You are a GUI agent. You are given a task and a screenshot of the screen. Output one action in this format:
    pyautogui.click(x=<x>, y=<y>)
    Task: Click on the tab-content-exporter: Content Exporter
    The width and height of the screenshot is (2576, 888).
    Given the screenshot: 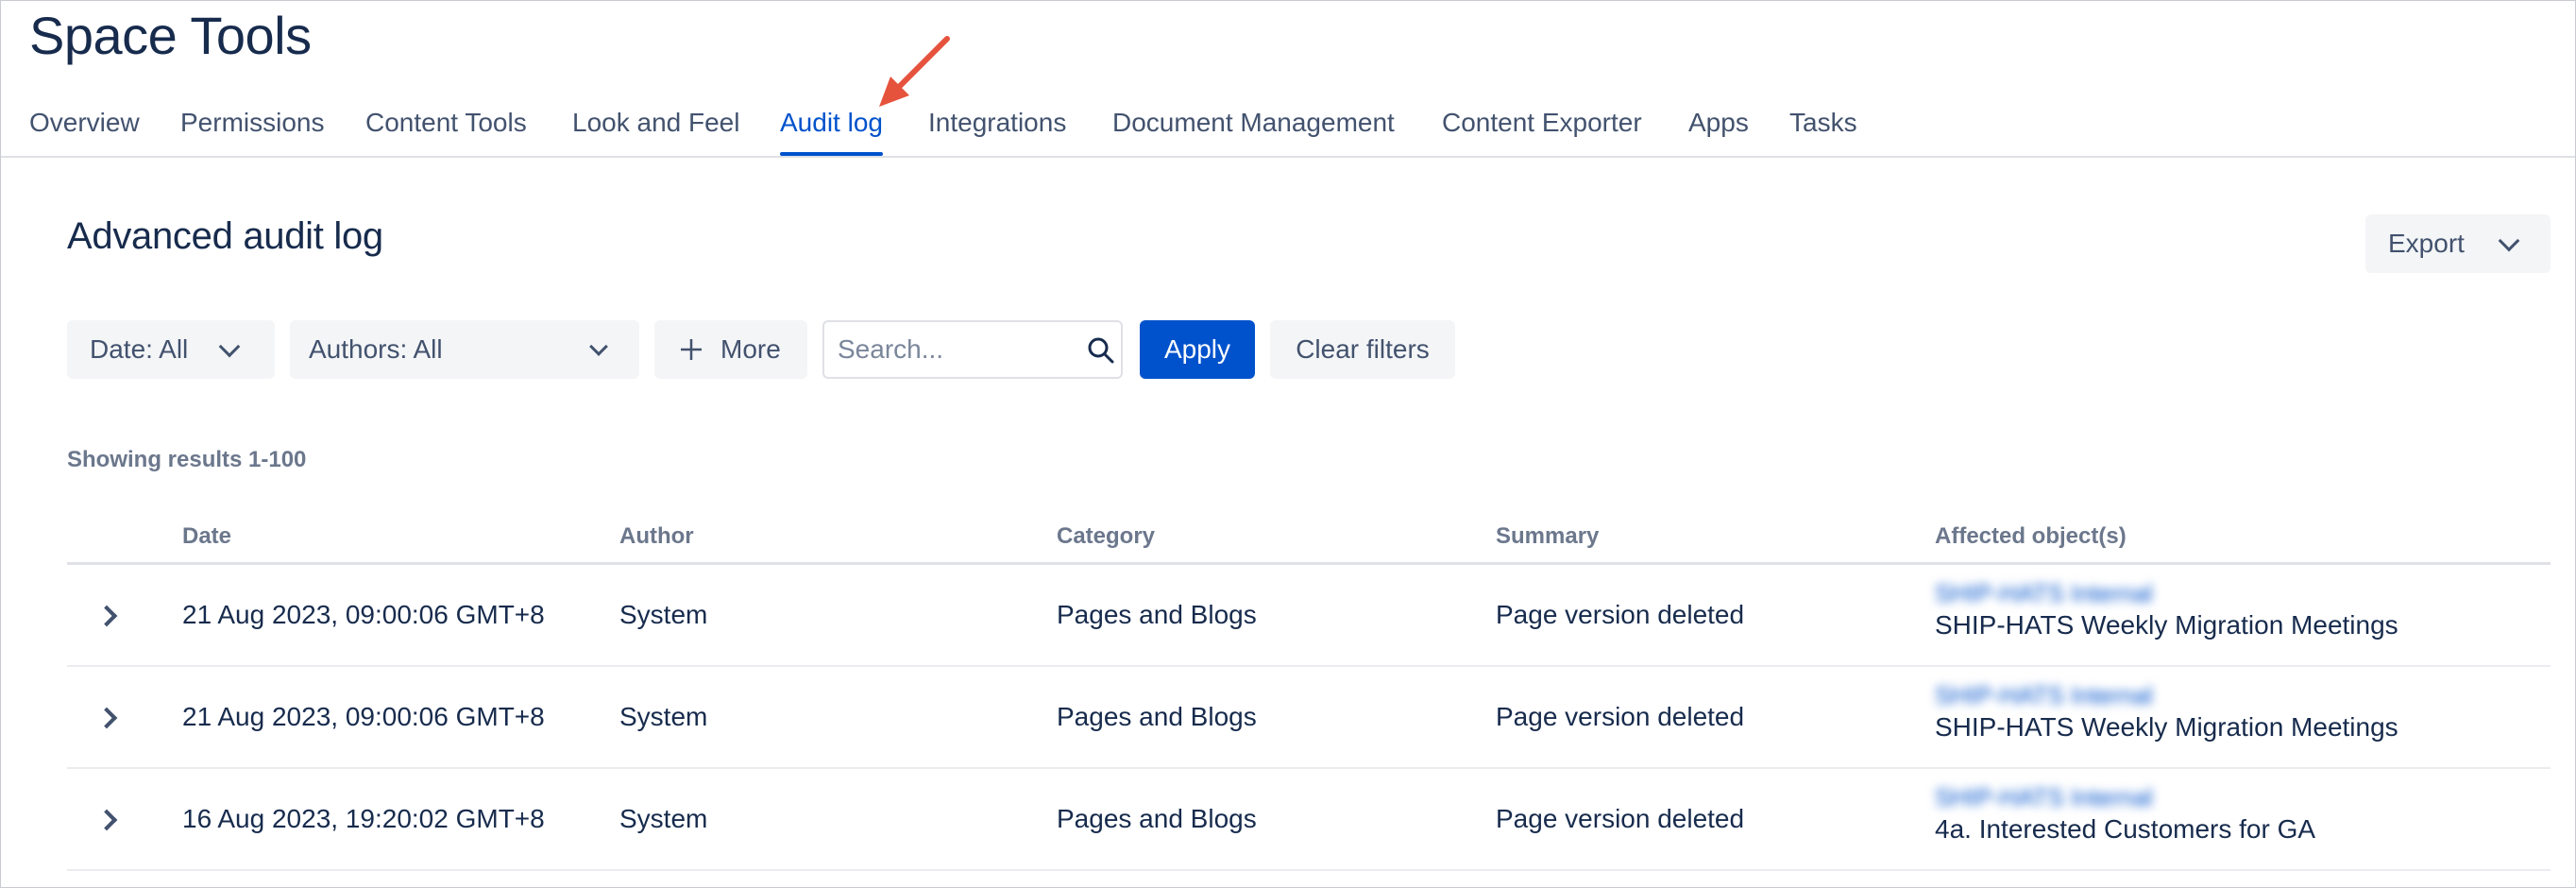 What is the action you would take?
    pyautogui.click(x=1542, y=123)
    